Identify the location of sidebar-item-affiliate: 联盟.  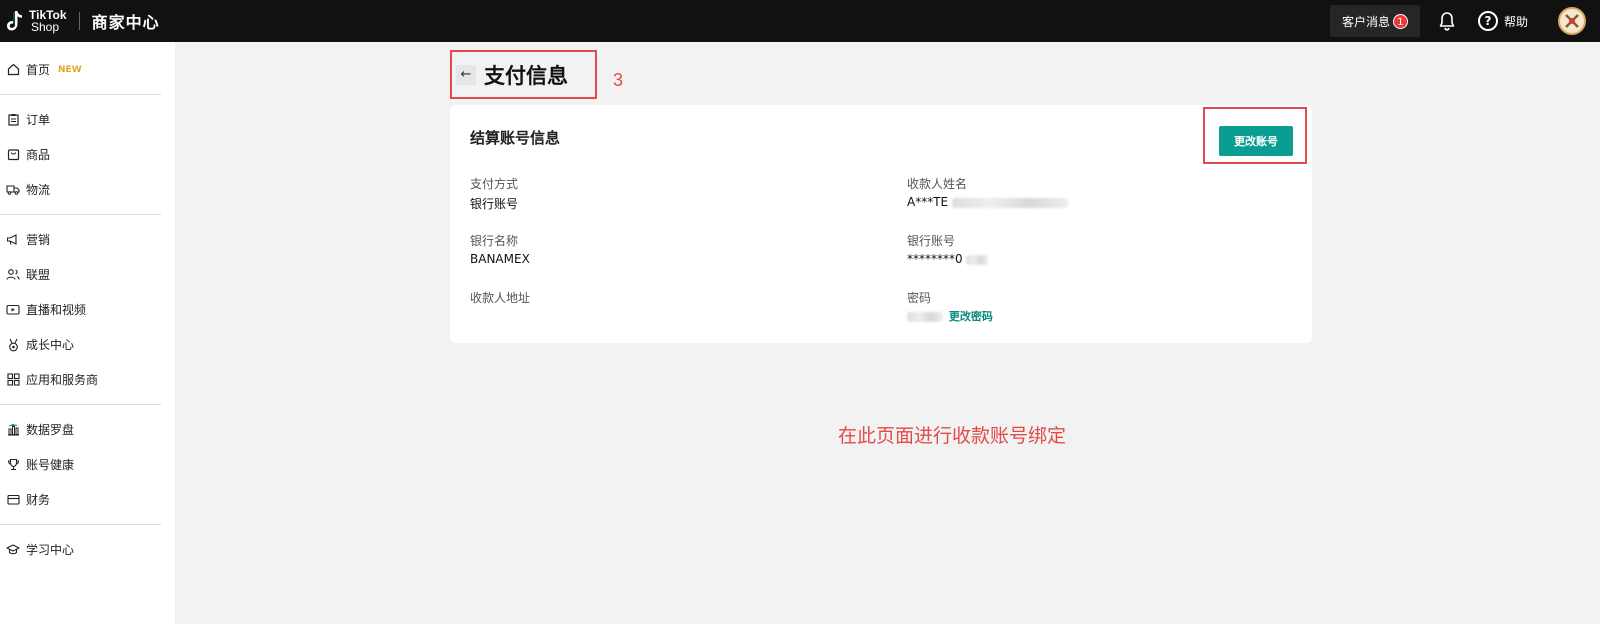
(87, 274).